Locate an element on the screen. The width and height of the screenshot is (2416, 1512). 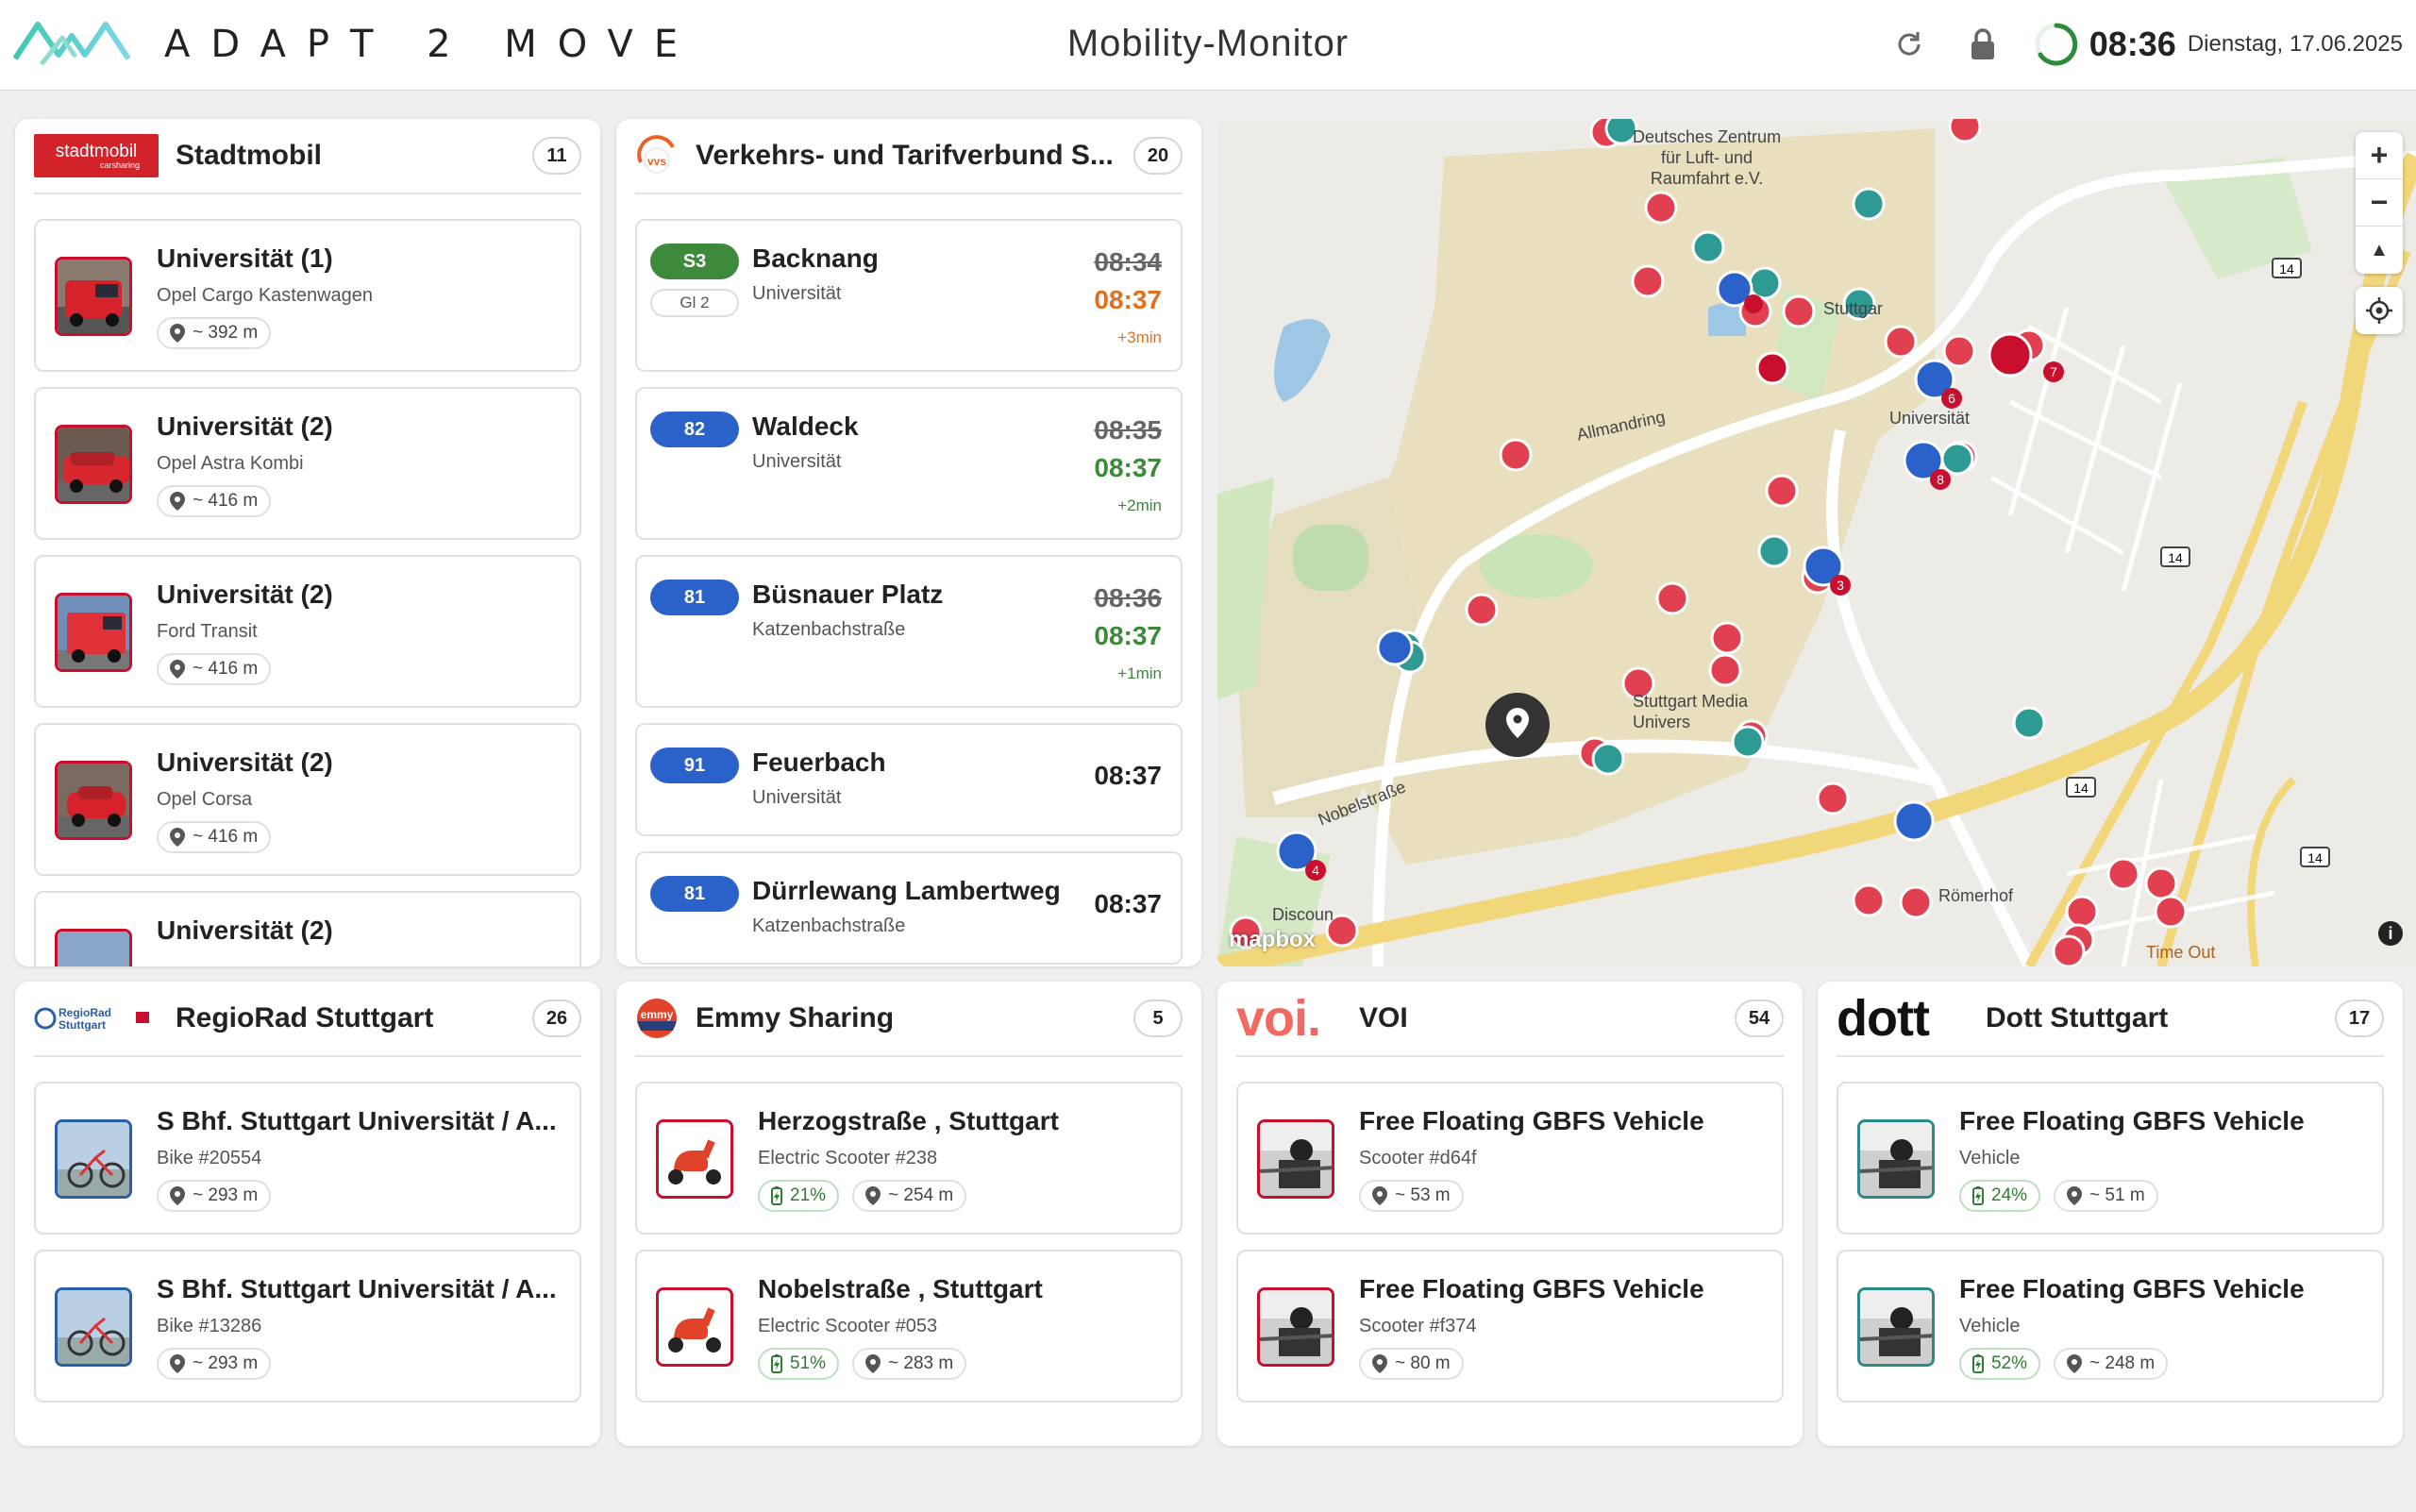
mapbox-attribution: mapbox is located at coordinates (1272, 940).